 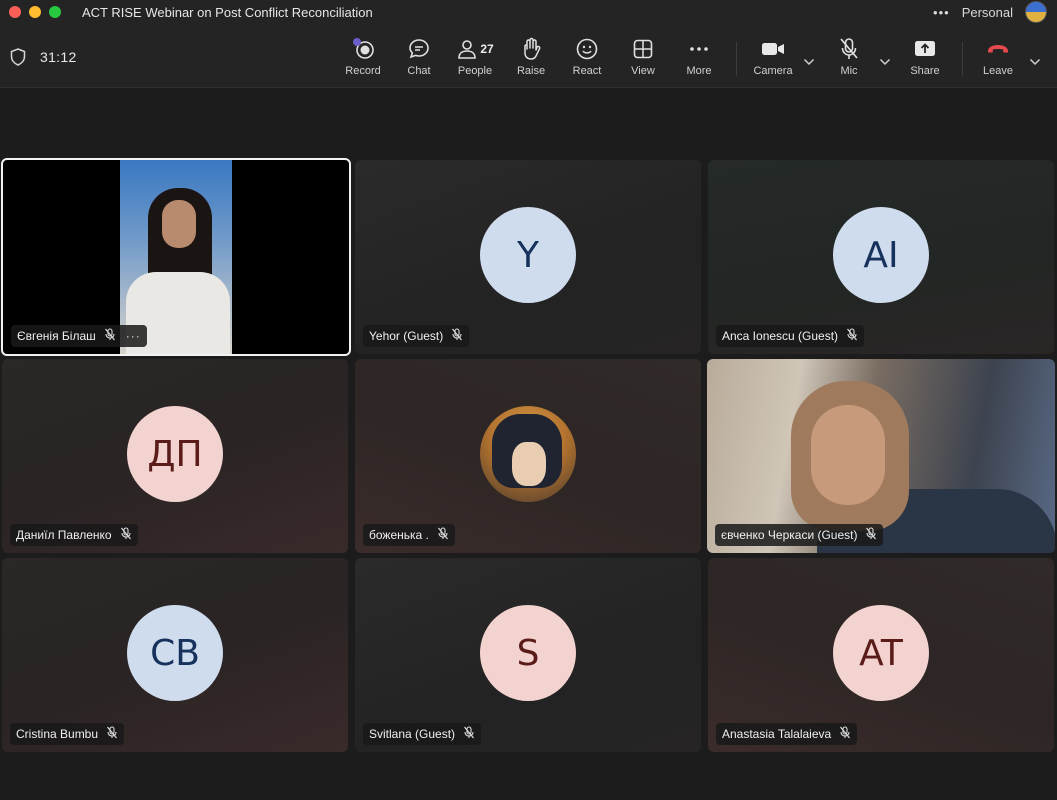 What do you see at coordinates (18, 59) in the screenshot?
I see `shield-icon` at bounding box center [18, 59].